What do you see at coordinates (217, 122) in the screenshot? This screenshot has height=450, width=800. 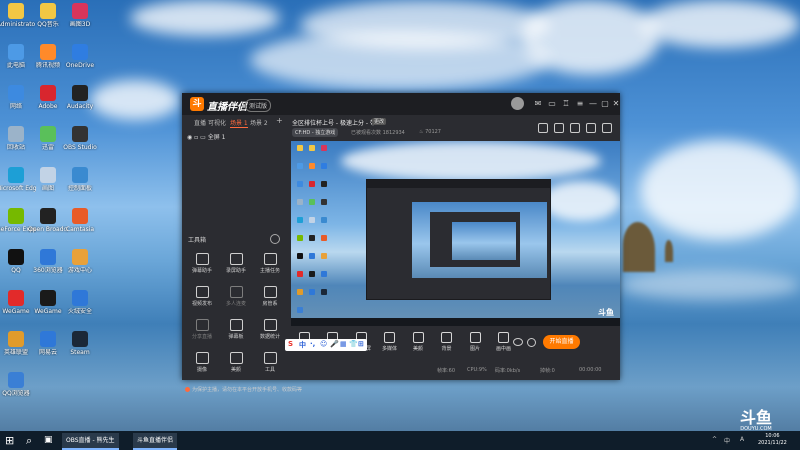 I see `tab-visual: 可视化` at bounding box center [217, 122].